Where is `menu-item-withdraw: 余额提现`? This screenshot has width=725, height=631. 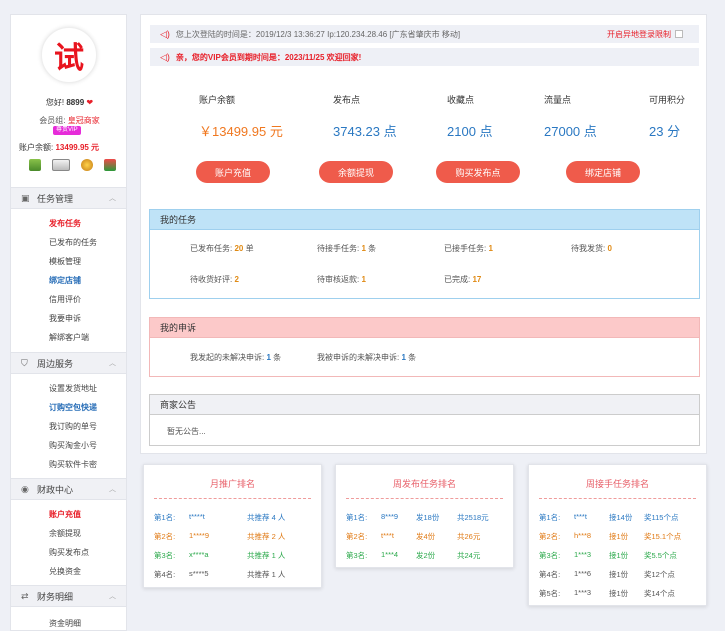 menu-item-withdraw: 余额提现 is located at coordinates (65, 533).